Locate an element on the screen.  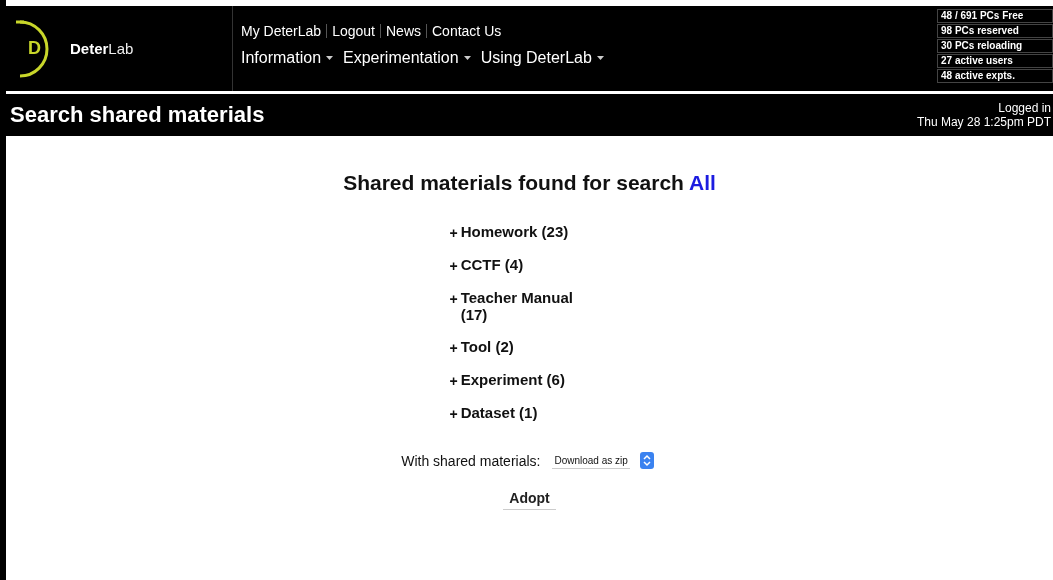
stat-label: 98 PCs reserved is located at coordinates (995, 31).